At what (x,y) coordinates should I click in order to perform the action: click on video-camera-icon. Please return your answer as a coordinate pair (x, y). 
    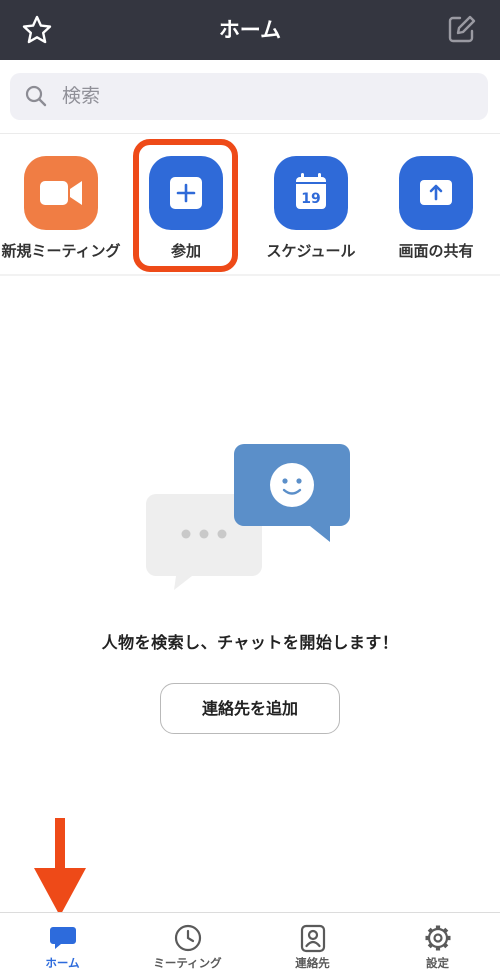
    Looking at the image, I should click on (61, 193).